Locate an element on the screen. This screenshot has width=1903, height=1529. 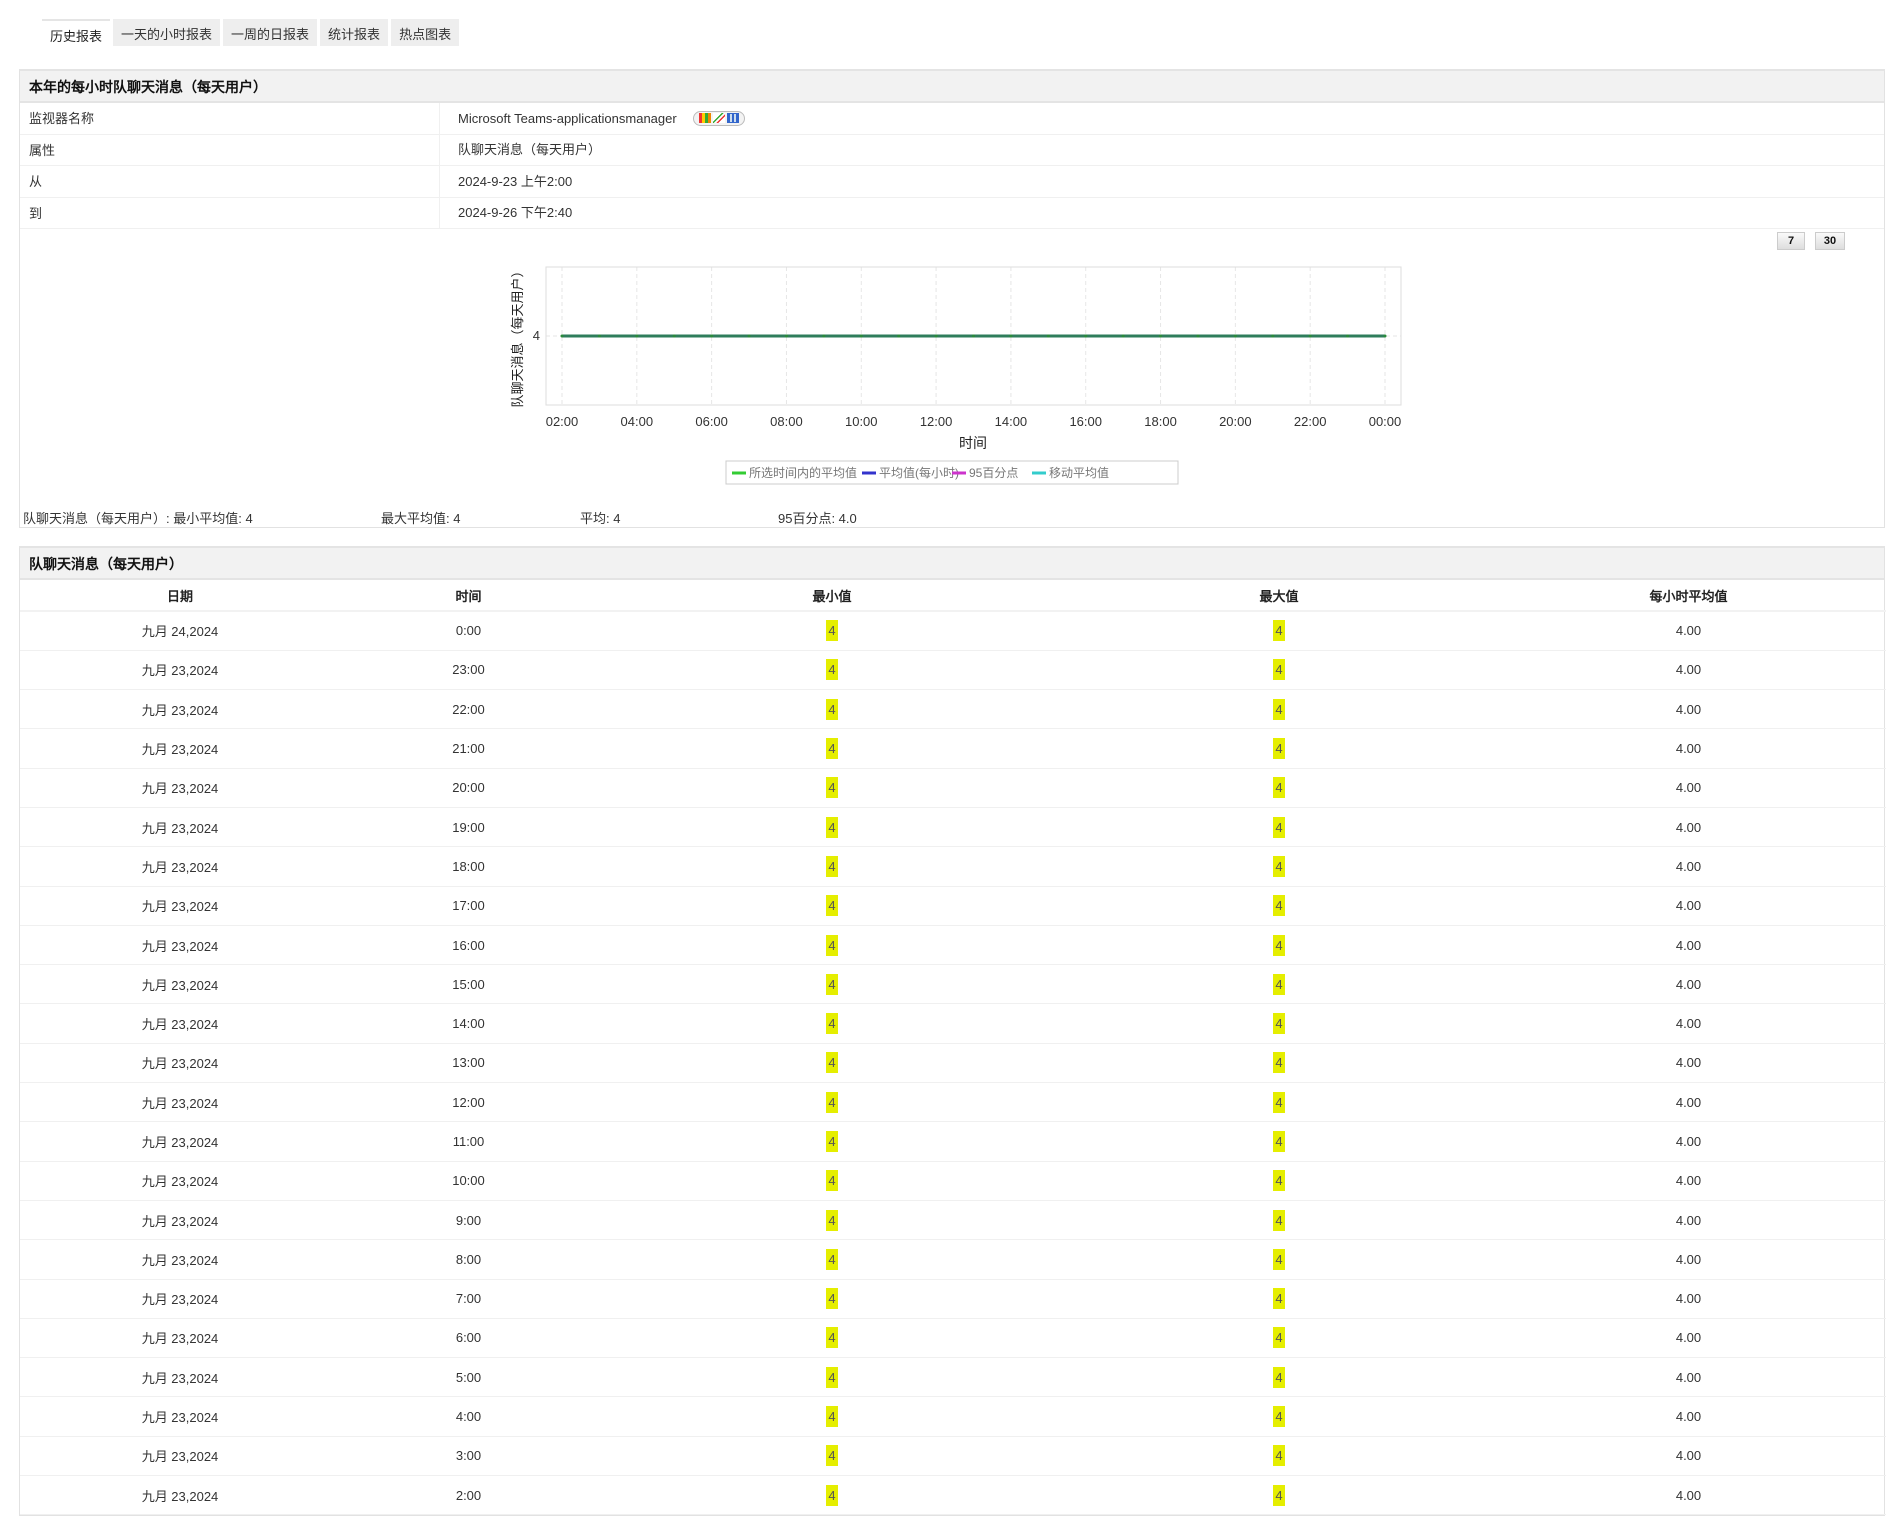
table-row: 九月 23,2024 19:00 4 4 4.00 is located at coordinates (953, 827).